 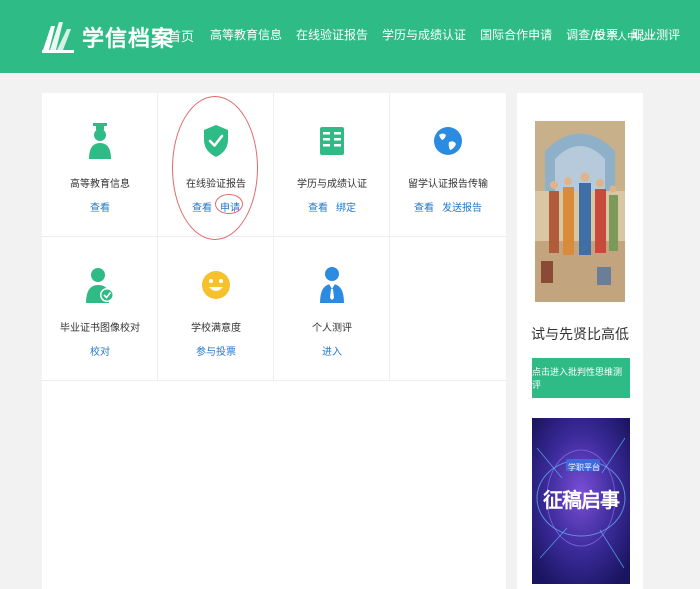 I want to click on graduate-icon, so click(x=100, y=141).